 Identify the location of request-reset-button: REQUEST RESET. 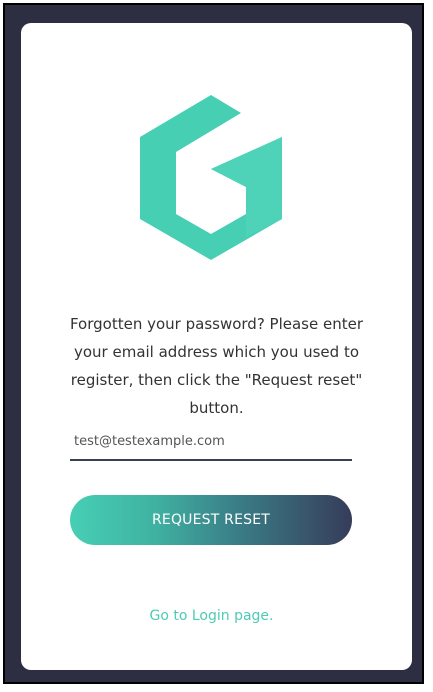
(211, 520).